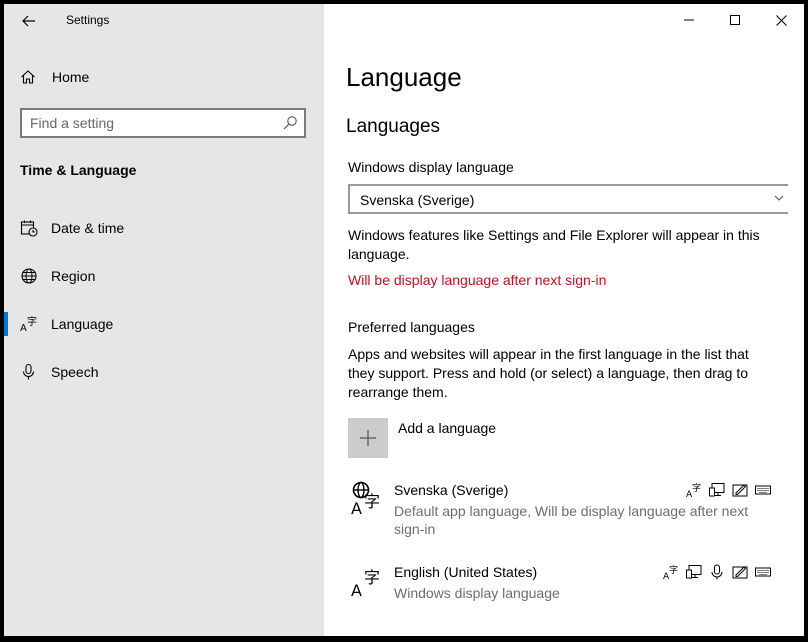 This screenshot has width=808, height=642. I want to click on display-language-glyph-icon: A 字, so click(365, 498).